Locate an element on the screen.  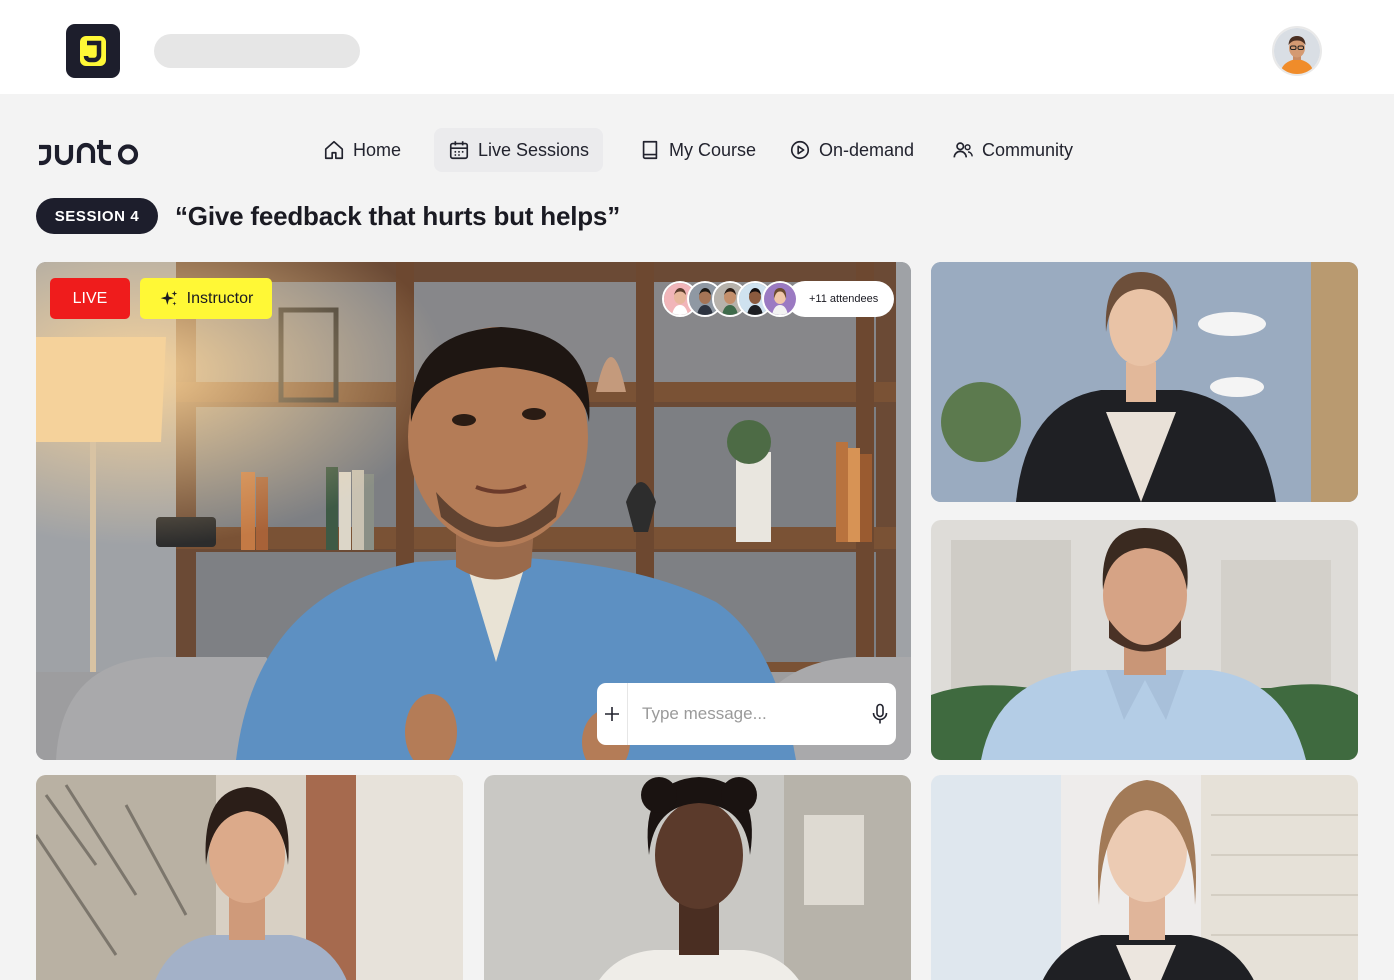
search-bar-placeholder is located at coordinates (257, 51).